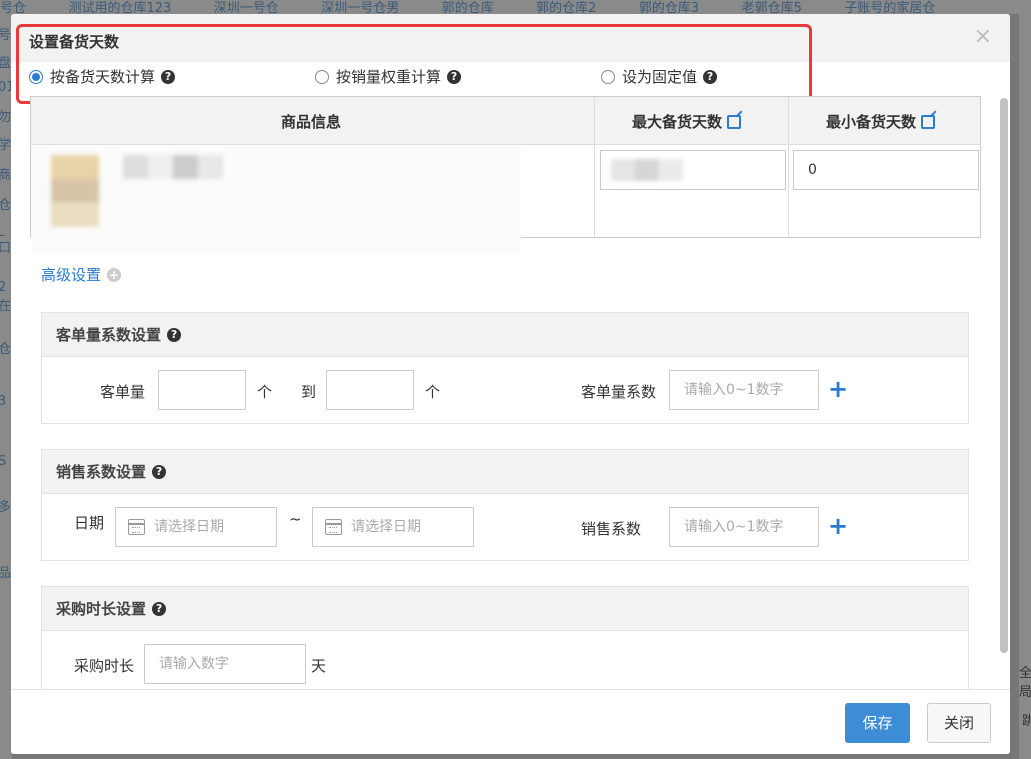 Image resolution: width=1031 pixels, height=759 pixels. What do you see at coordinates (101, 471) in the screenshot?
I see `panel-title: 销售系数设置` at bounding box center [101, 471].